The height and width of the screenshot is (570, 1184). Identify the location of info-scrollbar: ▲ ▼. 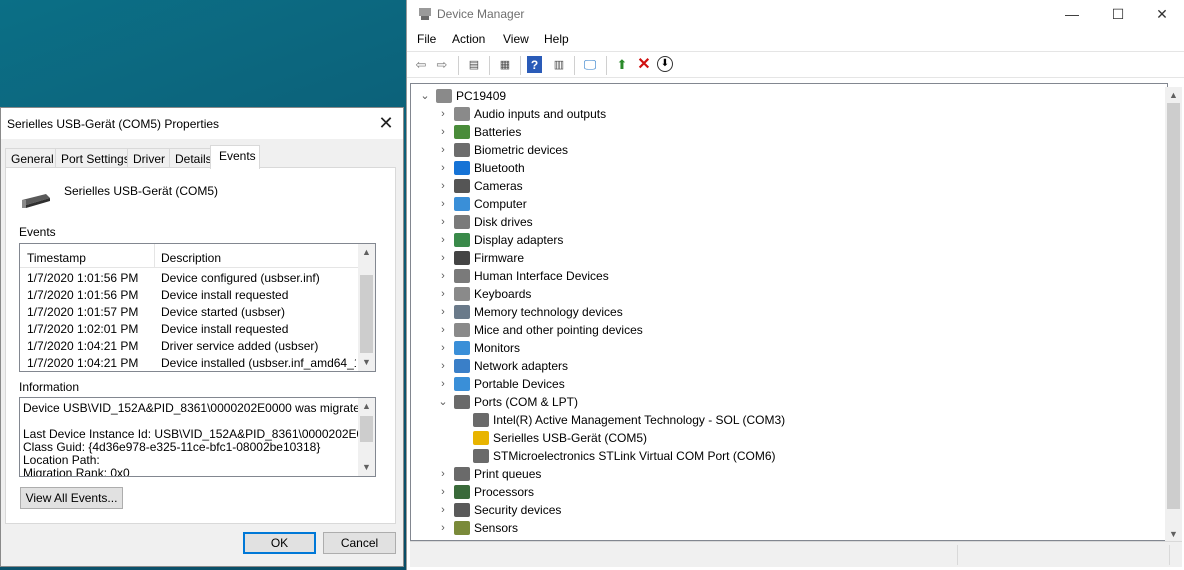
(366, 437).